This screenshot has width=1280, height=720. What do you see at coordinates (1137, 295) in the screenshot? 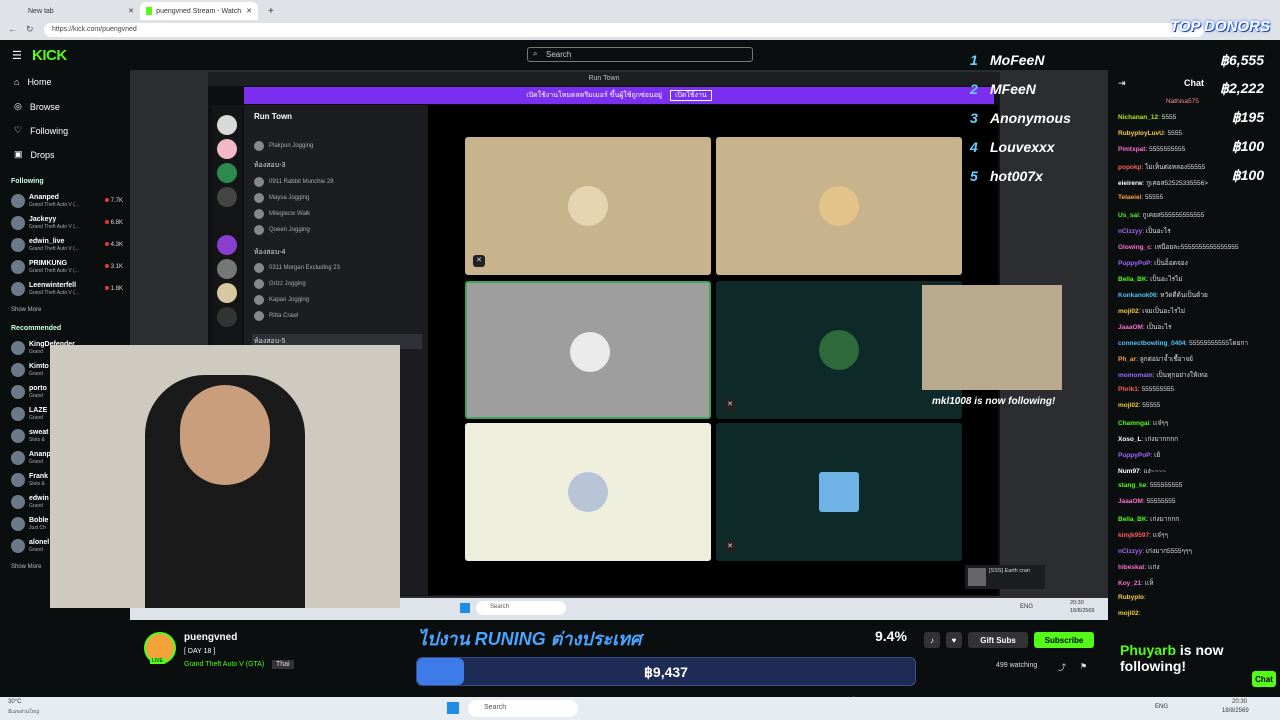
I see `chat-username: Konkanok06` at bounding box center [1137, 295].